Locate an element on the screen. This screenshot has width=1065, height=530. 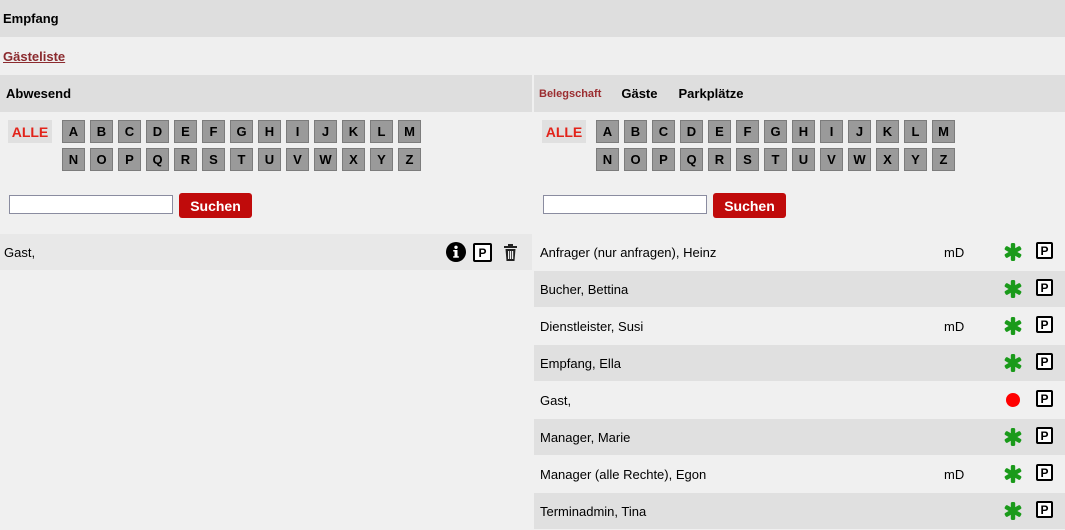
list-item: Empfang, Ella P is located at coordinates (799, 363).